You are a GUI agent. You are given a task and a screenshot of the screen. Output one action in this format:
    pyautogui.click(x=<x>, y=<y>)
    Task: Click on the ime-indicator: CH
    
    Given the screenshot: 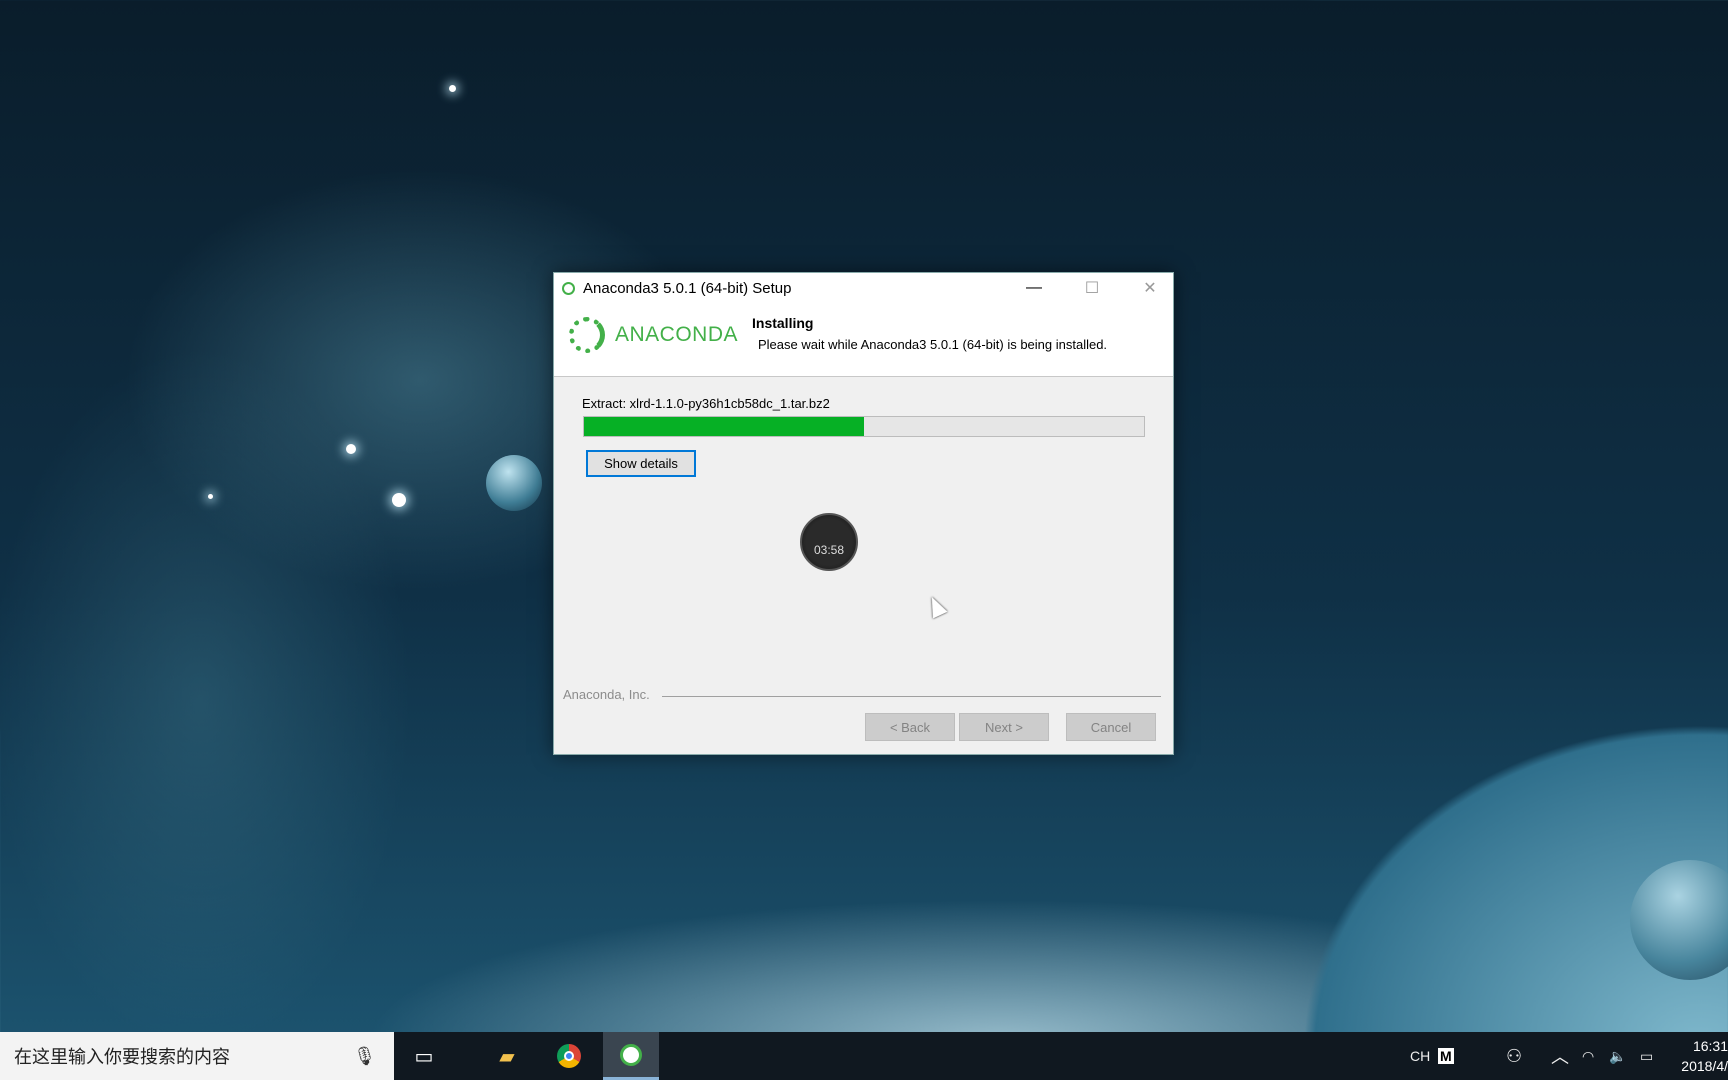 What is the action you would take?
    pyautogui.click(x=1420, y=1056)
    